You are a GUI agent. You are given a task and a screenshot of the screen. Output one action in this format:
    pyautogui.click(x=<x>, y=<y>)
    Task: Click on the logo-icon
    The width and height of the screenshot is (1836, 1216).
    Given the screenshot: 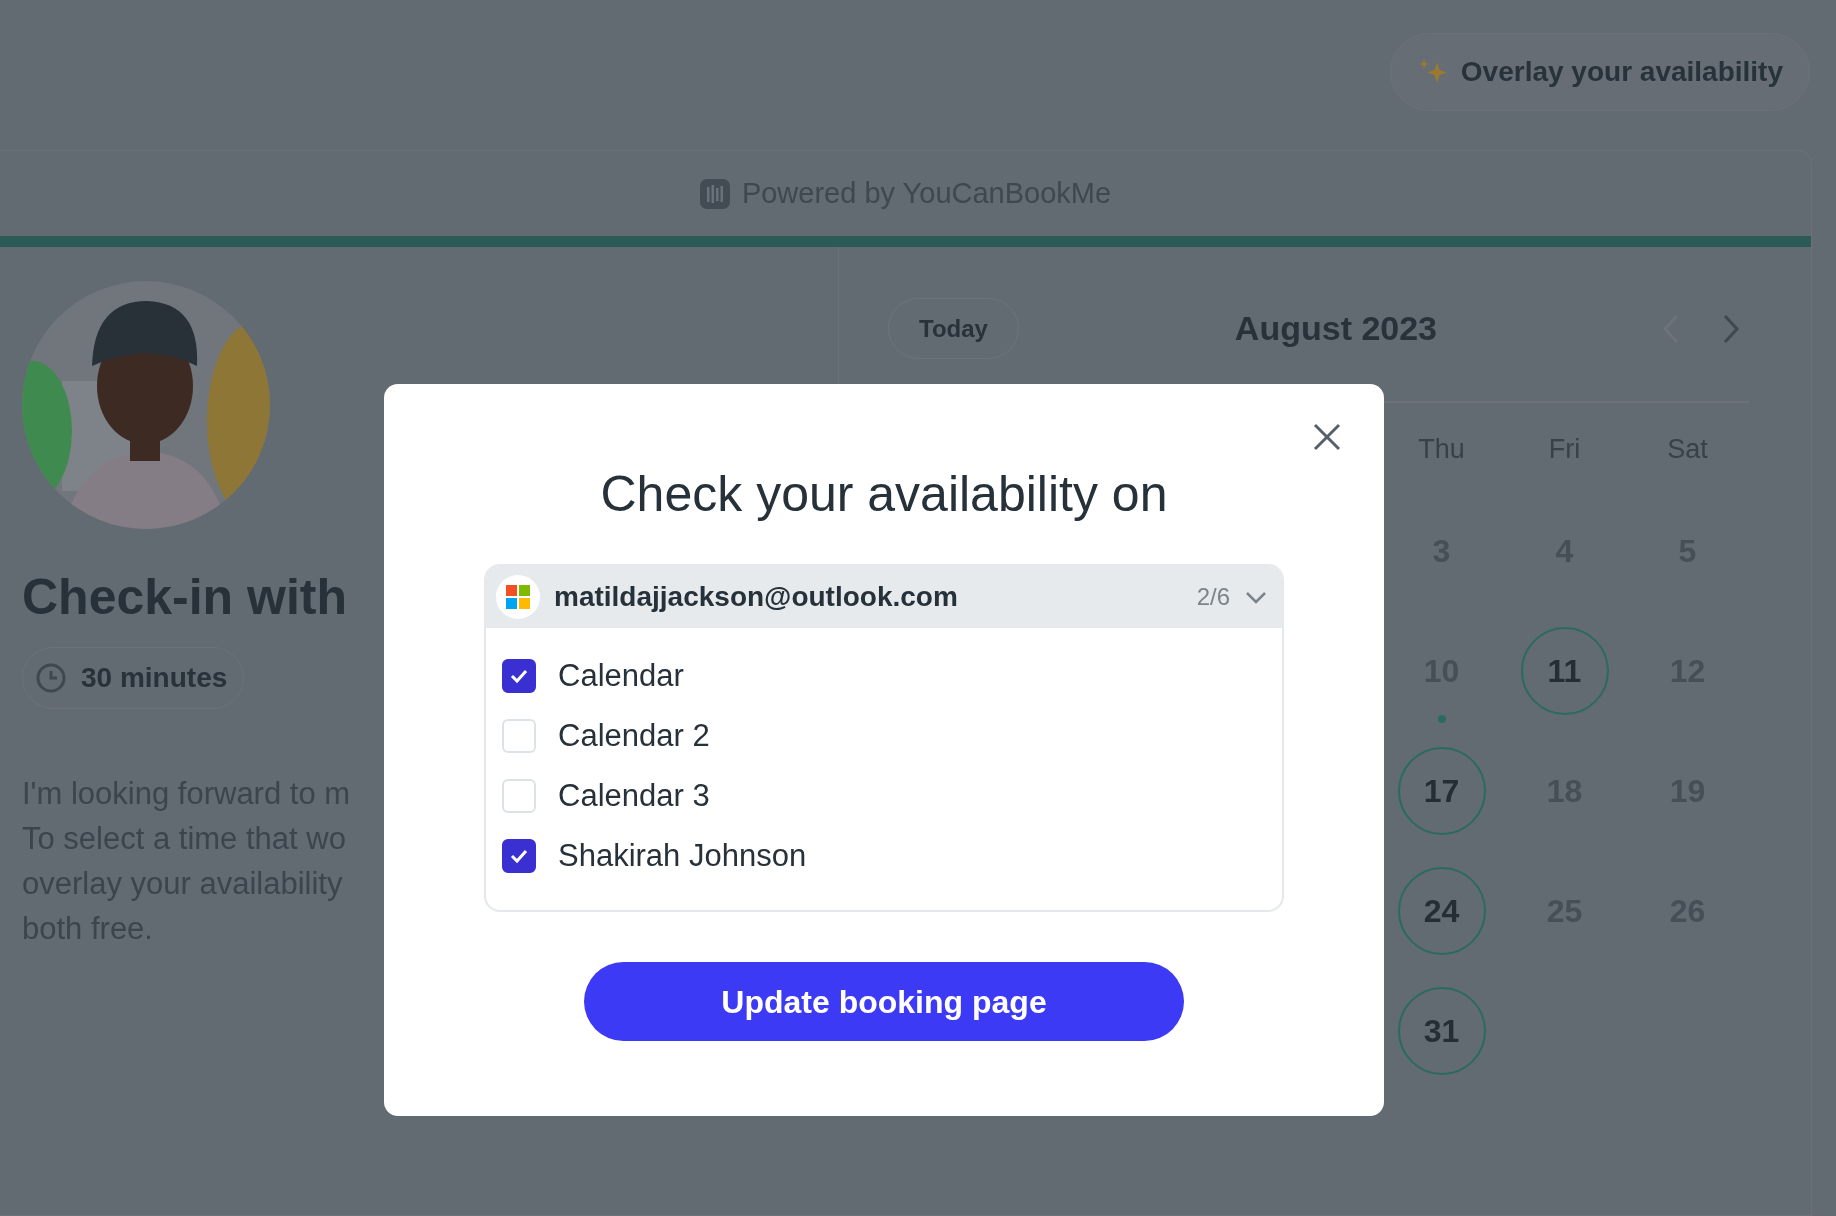 What is the action you would take?
    pyautogui.click(x=714, y=193)
    